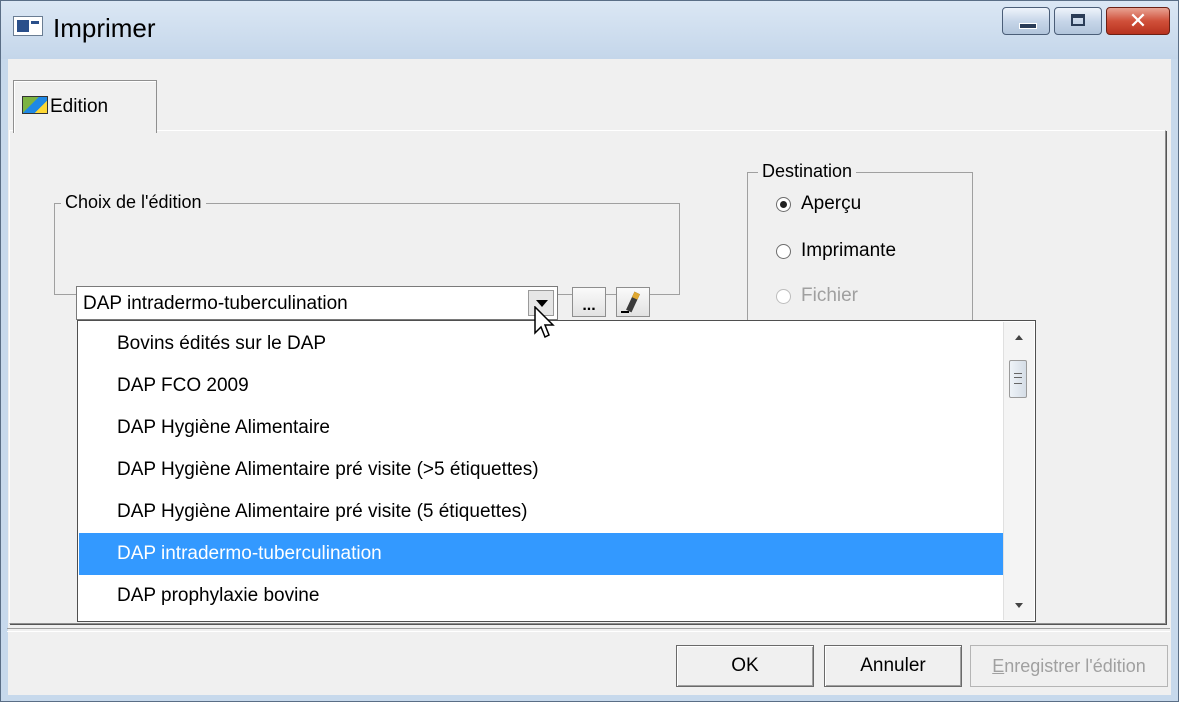 The height and width of the screenshot is (702, 1179). I want to click on close-icon: ✕, so click(1138, 21).